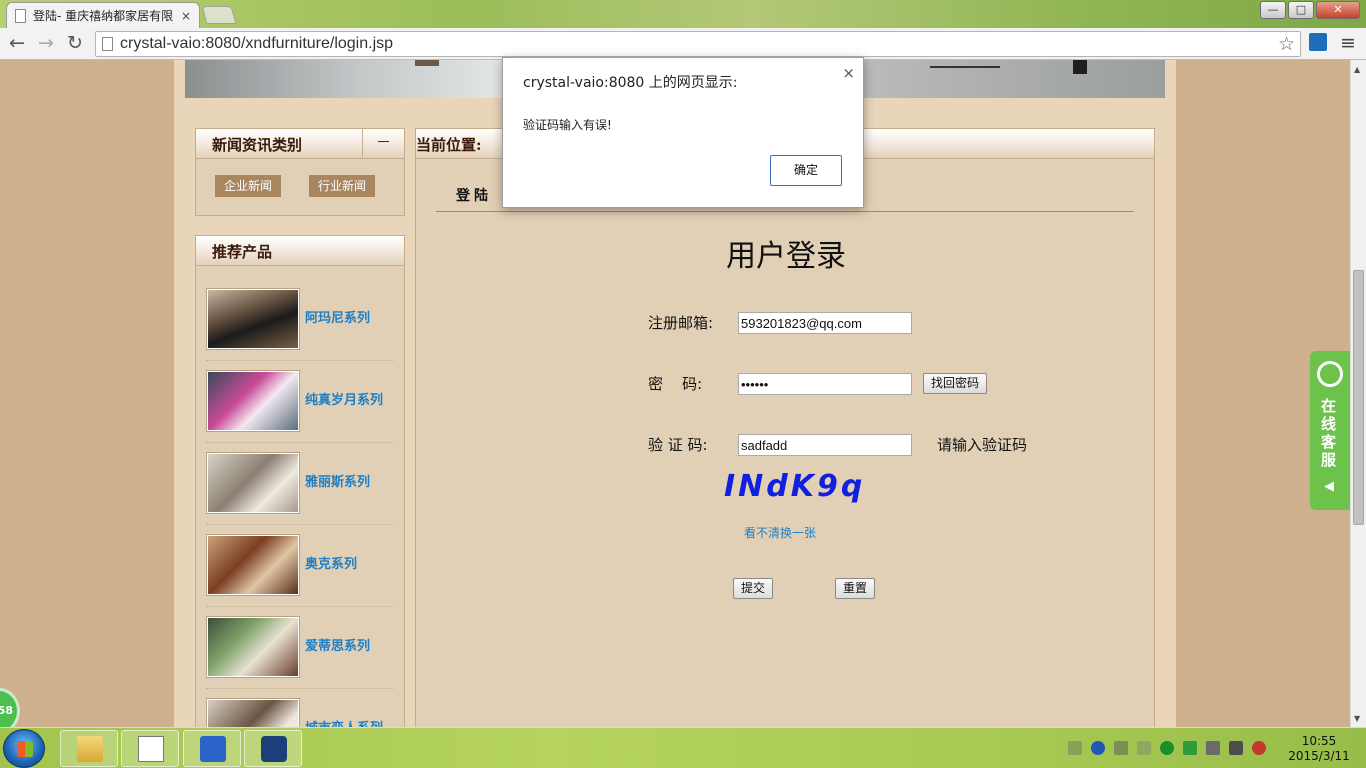 The height and width of the screenshot is (768, 1366). What do you see at coordinates (1329, 486) in the screenshot?
I see `arrow-left-icon: ◀` at bounding box center [1329, 486].